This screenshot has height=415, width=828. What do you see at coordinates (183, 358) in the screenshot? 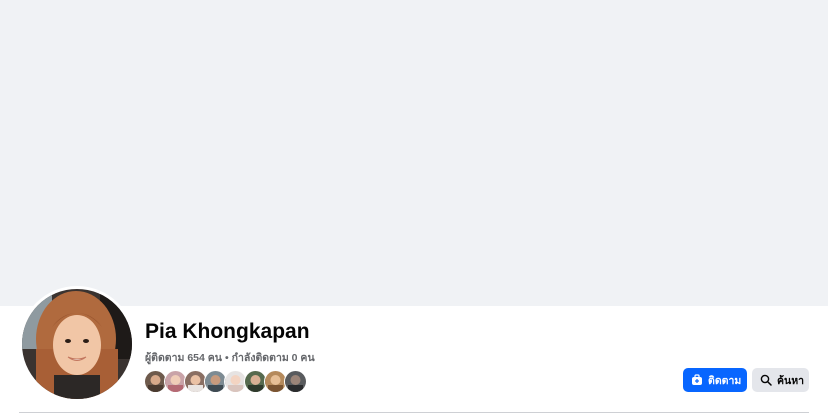
I see `followers-count-link: ผู้ติดตาม 654 คน` at bounding box center [183, 358].